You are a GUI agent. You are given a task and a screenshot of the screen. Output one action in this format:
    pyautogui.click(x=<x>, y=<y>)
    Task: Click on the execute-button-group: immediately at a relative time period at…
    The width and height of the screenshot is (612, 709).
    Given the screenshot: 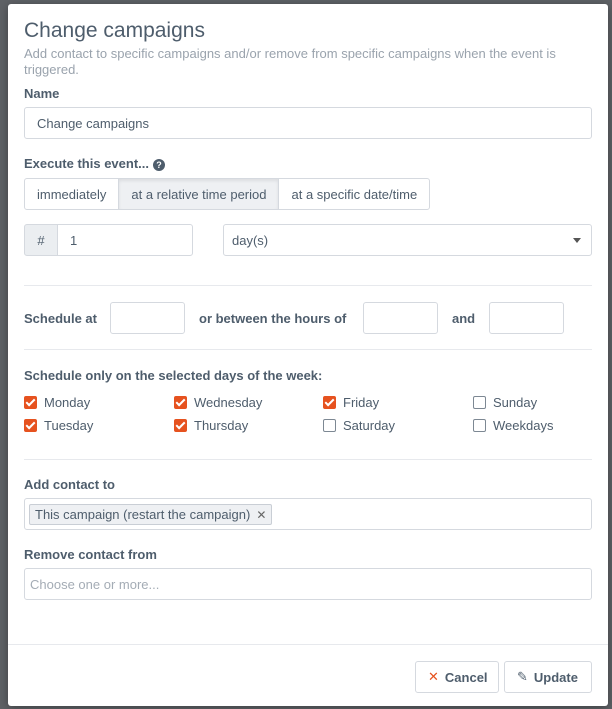 What is the action you would take?
    pyautogui.click(x=227, y=194)
    